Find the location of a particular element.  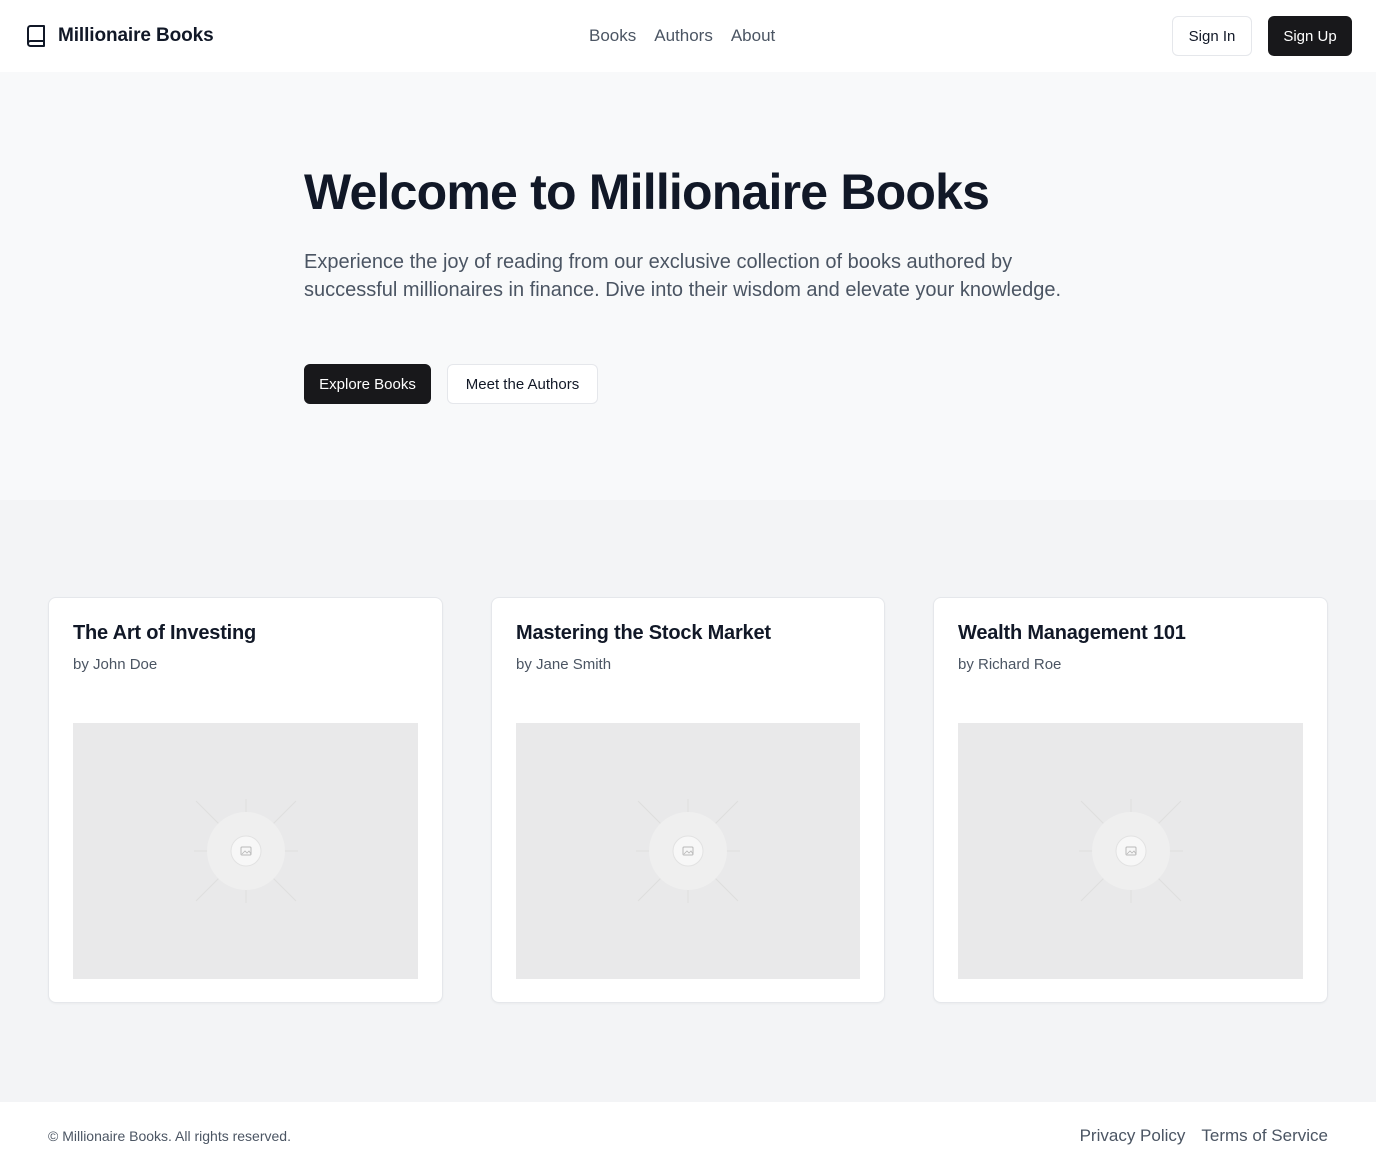

explore-books-button: Explore Books is located at coordinates (367, 384).